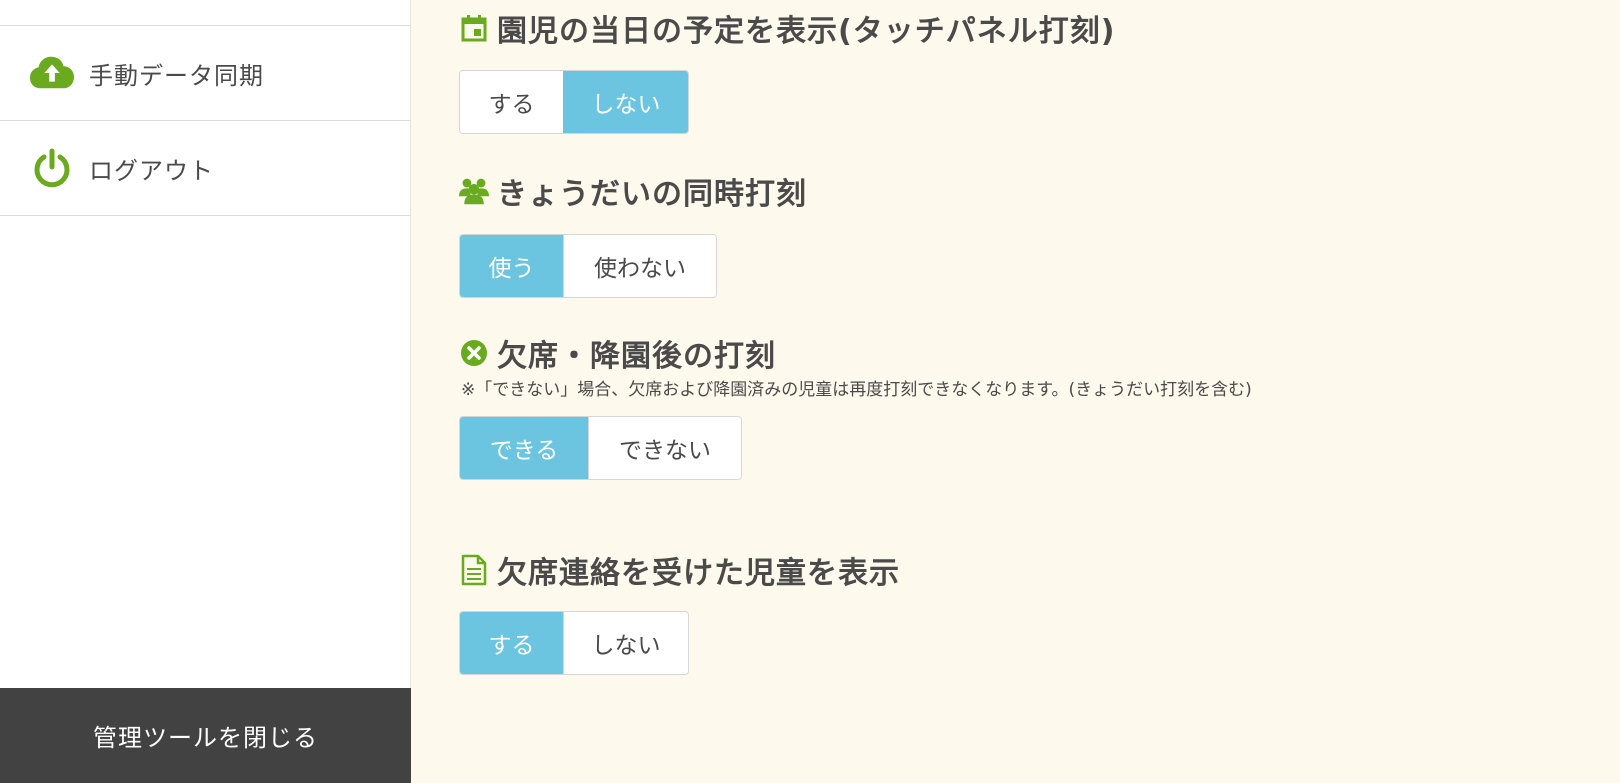  Describe the element at coordinates (474, 570) in the screenshot. I see `document-icon` at that location.